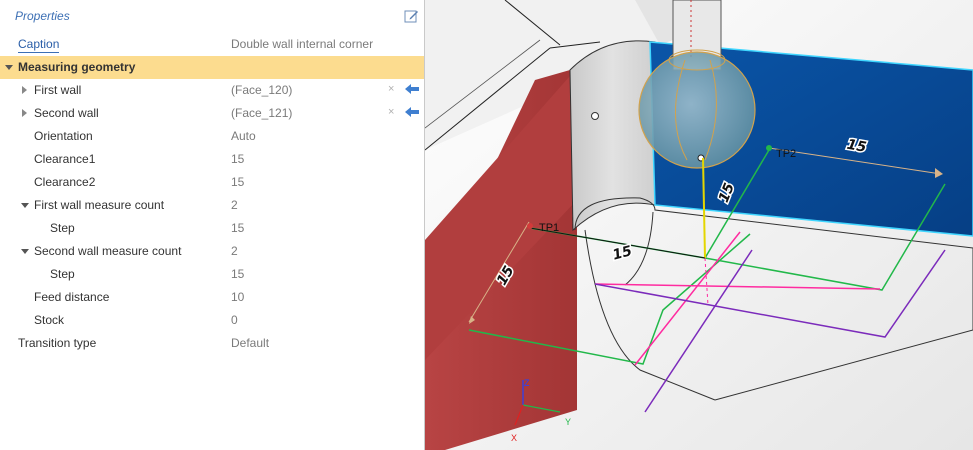 Image resolution: width=973 pixels, height=450 pixels. I want to click on dimension-label-4: 15, so click(857, 146).